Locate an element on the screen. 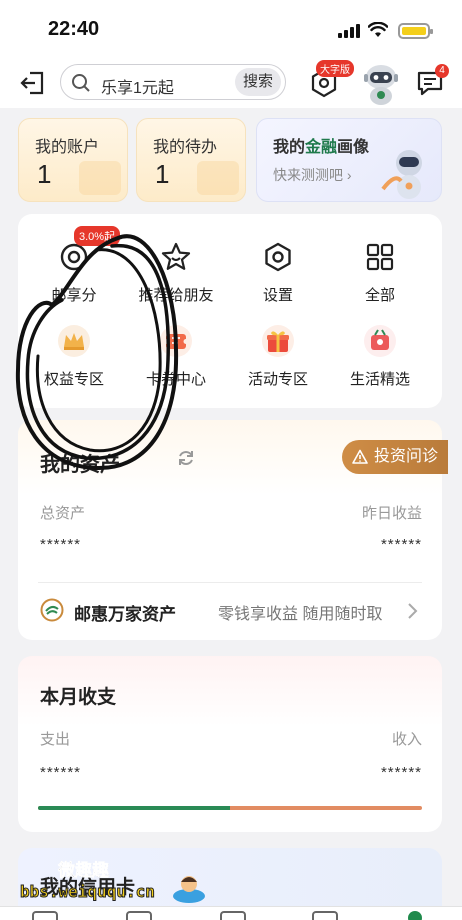  menu-item-activities: 活动专区 is located at coordinates (278, 356).